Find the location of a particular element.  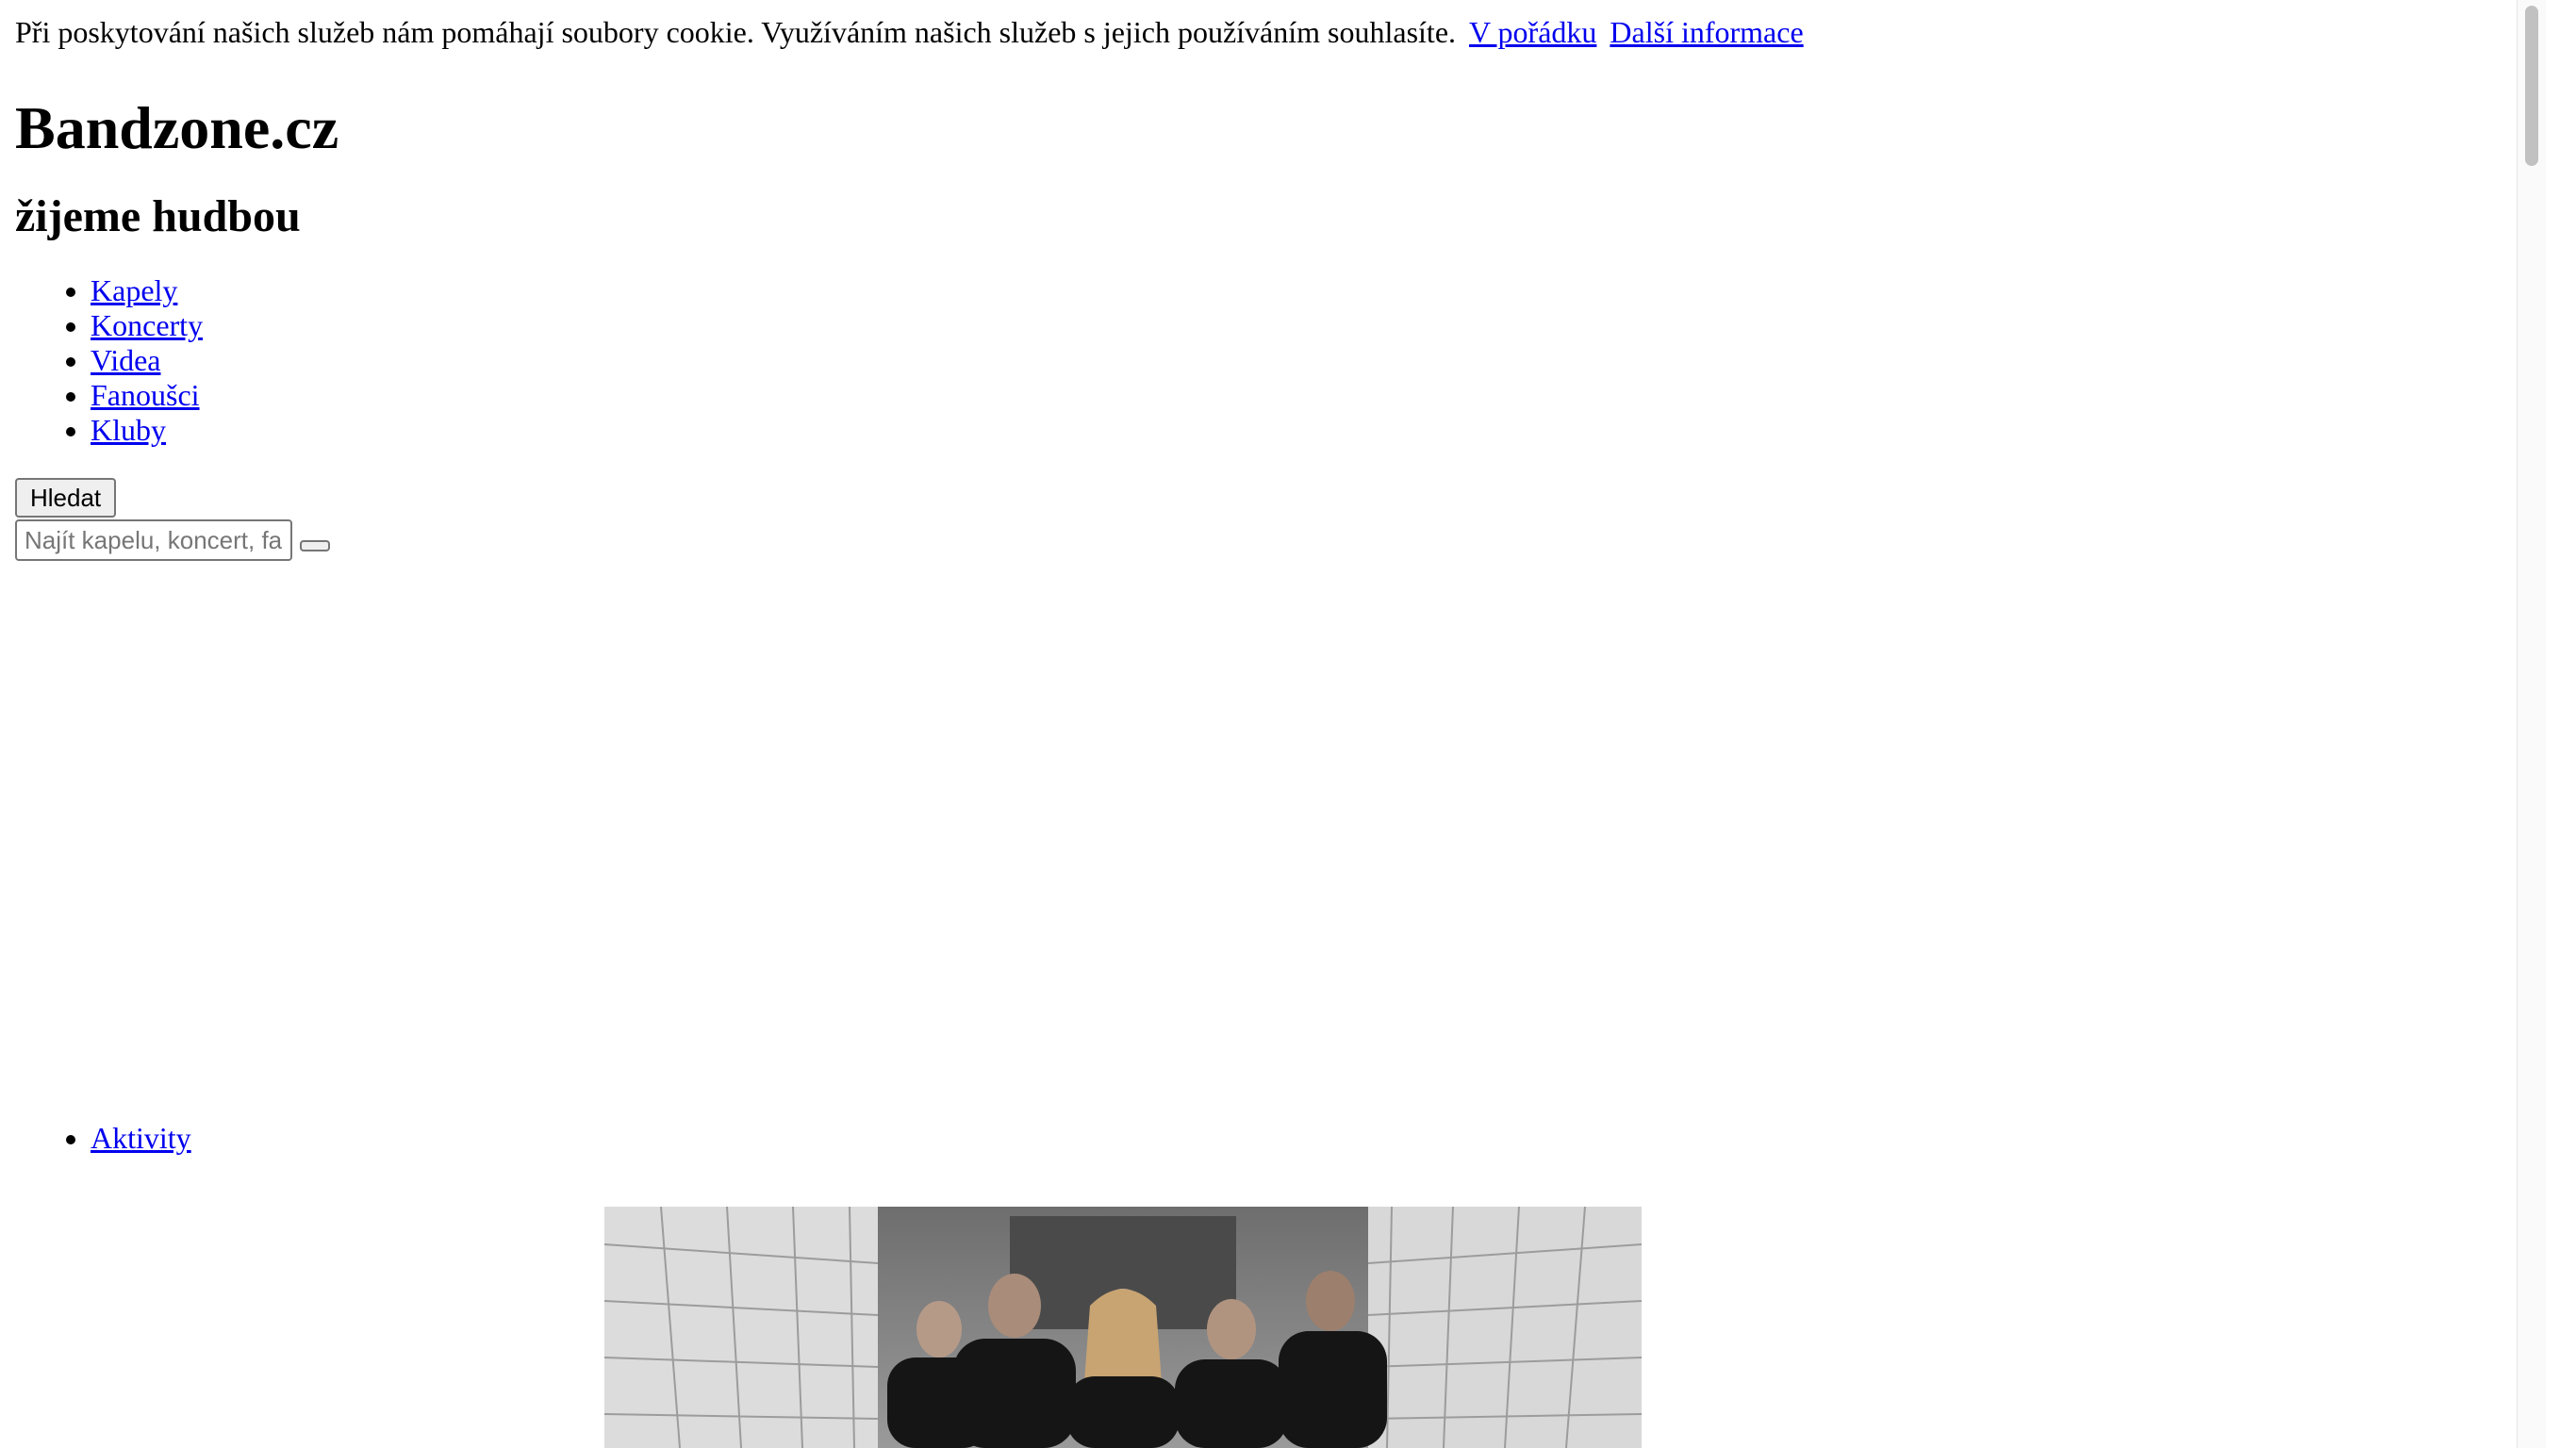

nav-item-koncerty: Koncerty is located at coordinates (1318, 325).